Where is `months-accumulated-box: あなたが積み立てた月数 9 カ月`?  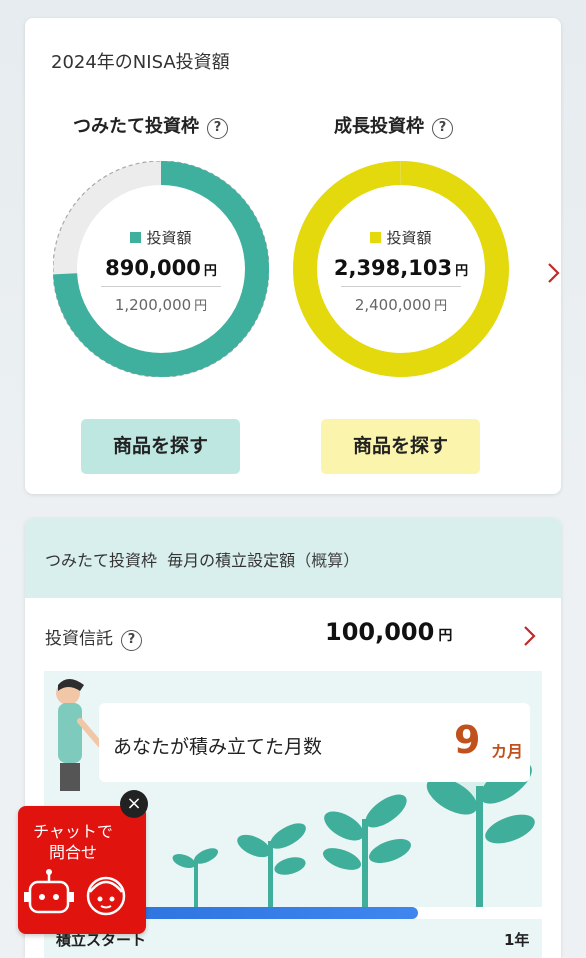 months-accumulated-box: あなたが積み立てた月数 9 カ月 is located at coordinates (314, 742).